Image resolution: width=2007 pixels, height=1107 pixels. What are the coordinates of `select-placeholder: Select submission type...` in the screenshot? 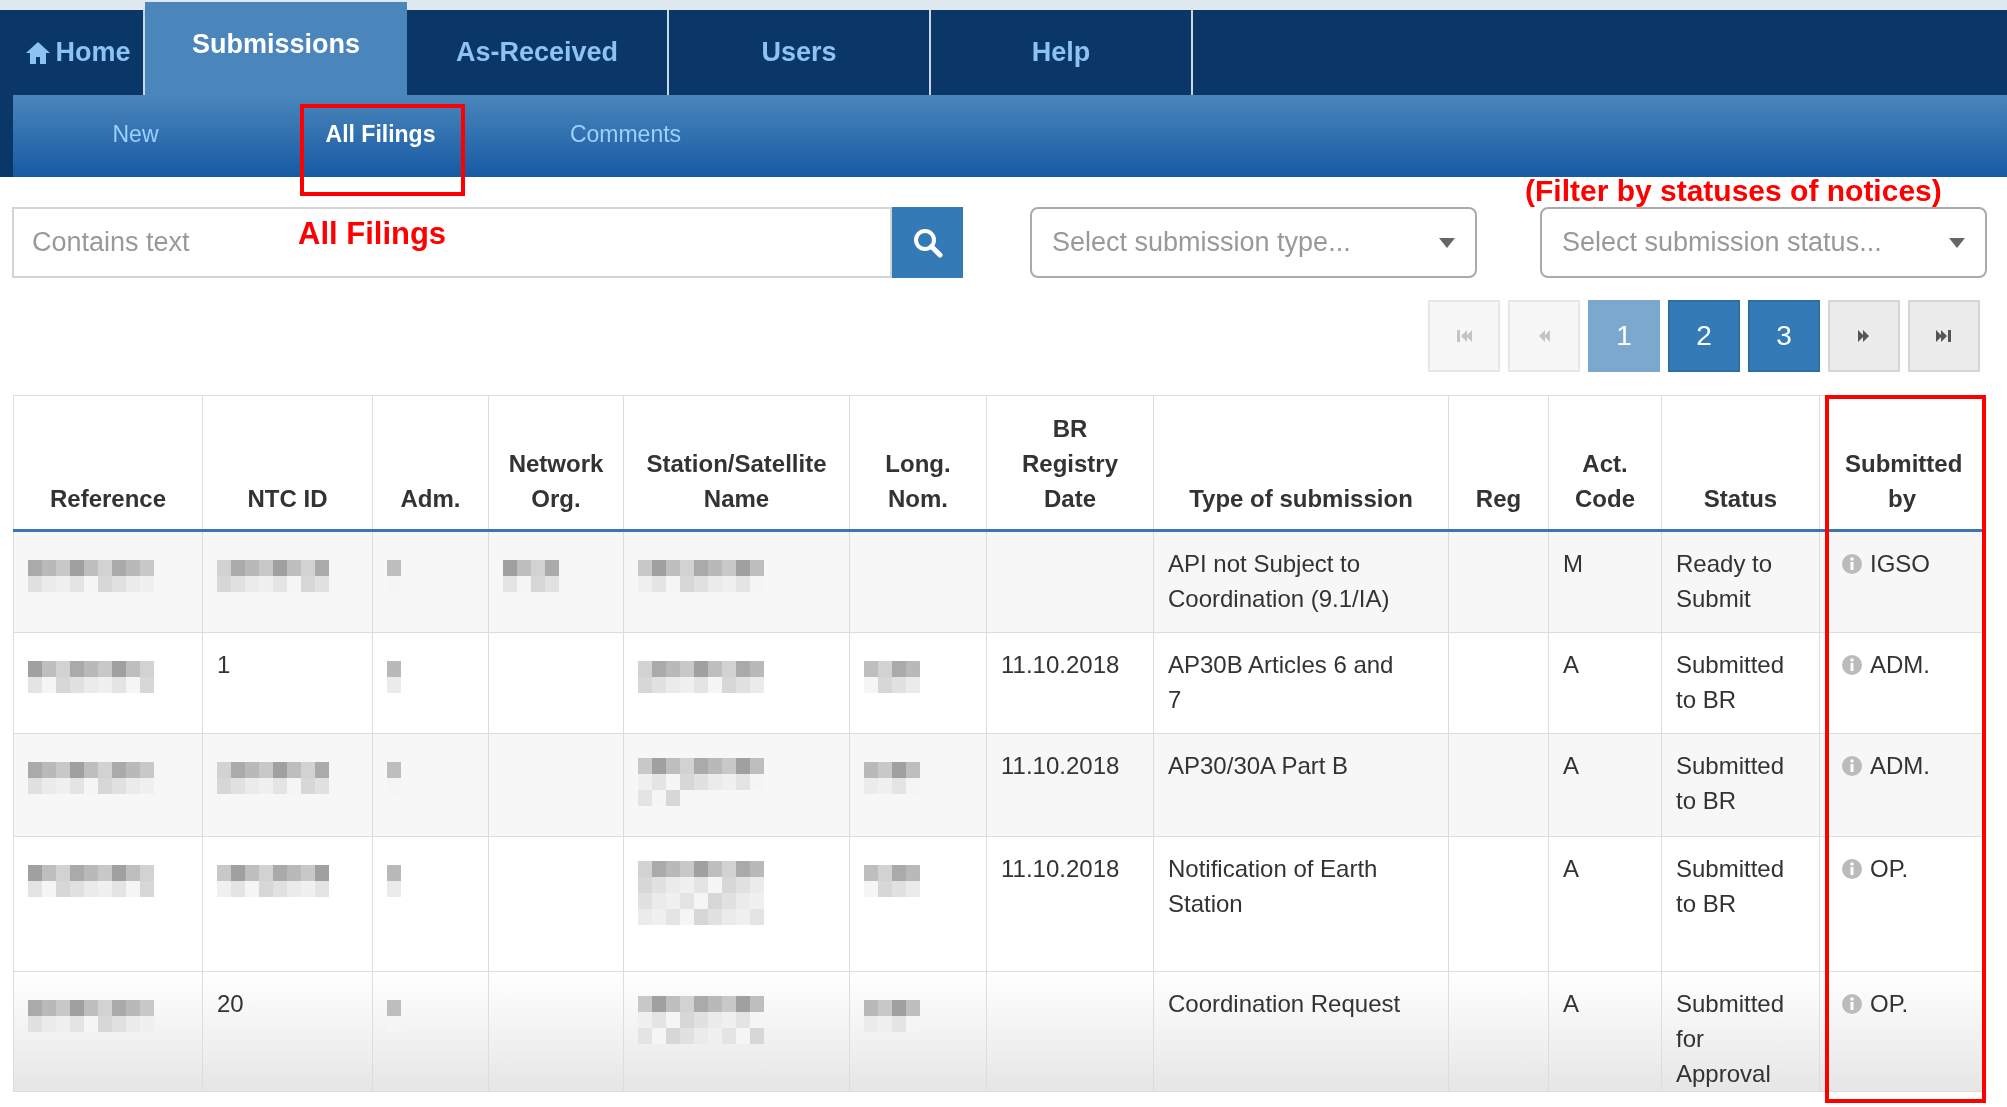 It's located at (1201, 243).